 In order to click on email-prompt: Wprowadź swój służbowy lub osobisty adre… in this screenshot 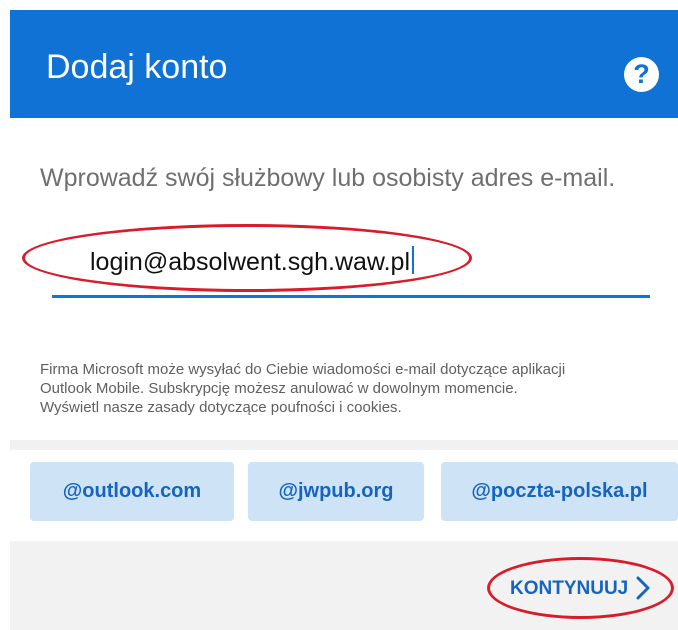, I will do `click(328, 178)`.